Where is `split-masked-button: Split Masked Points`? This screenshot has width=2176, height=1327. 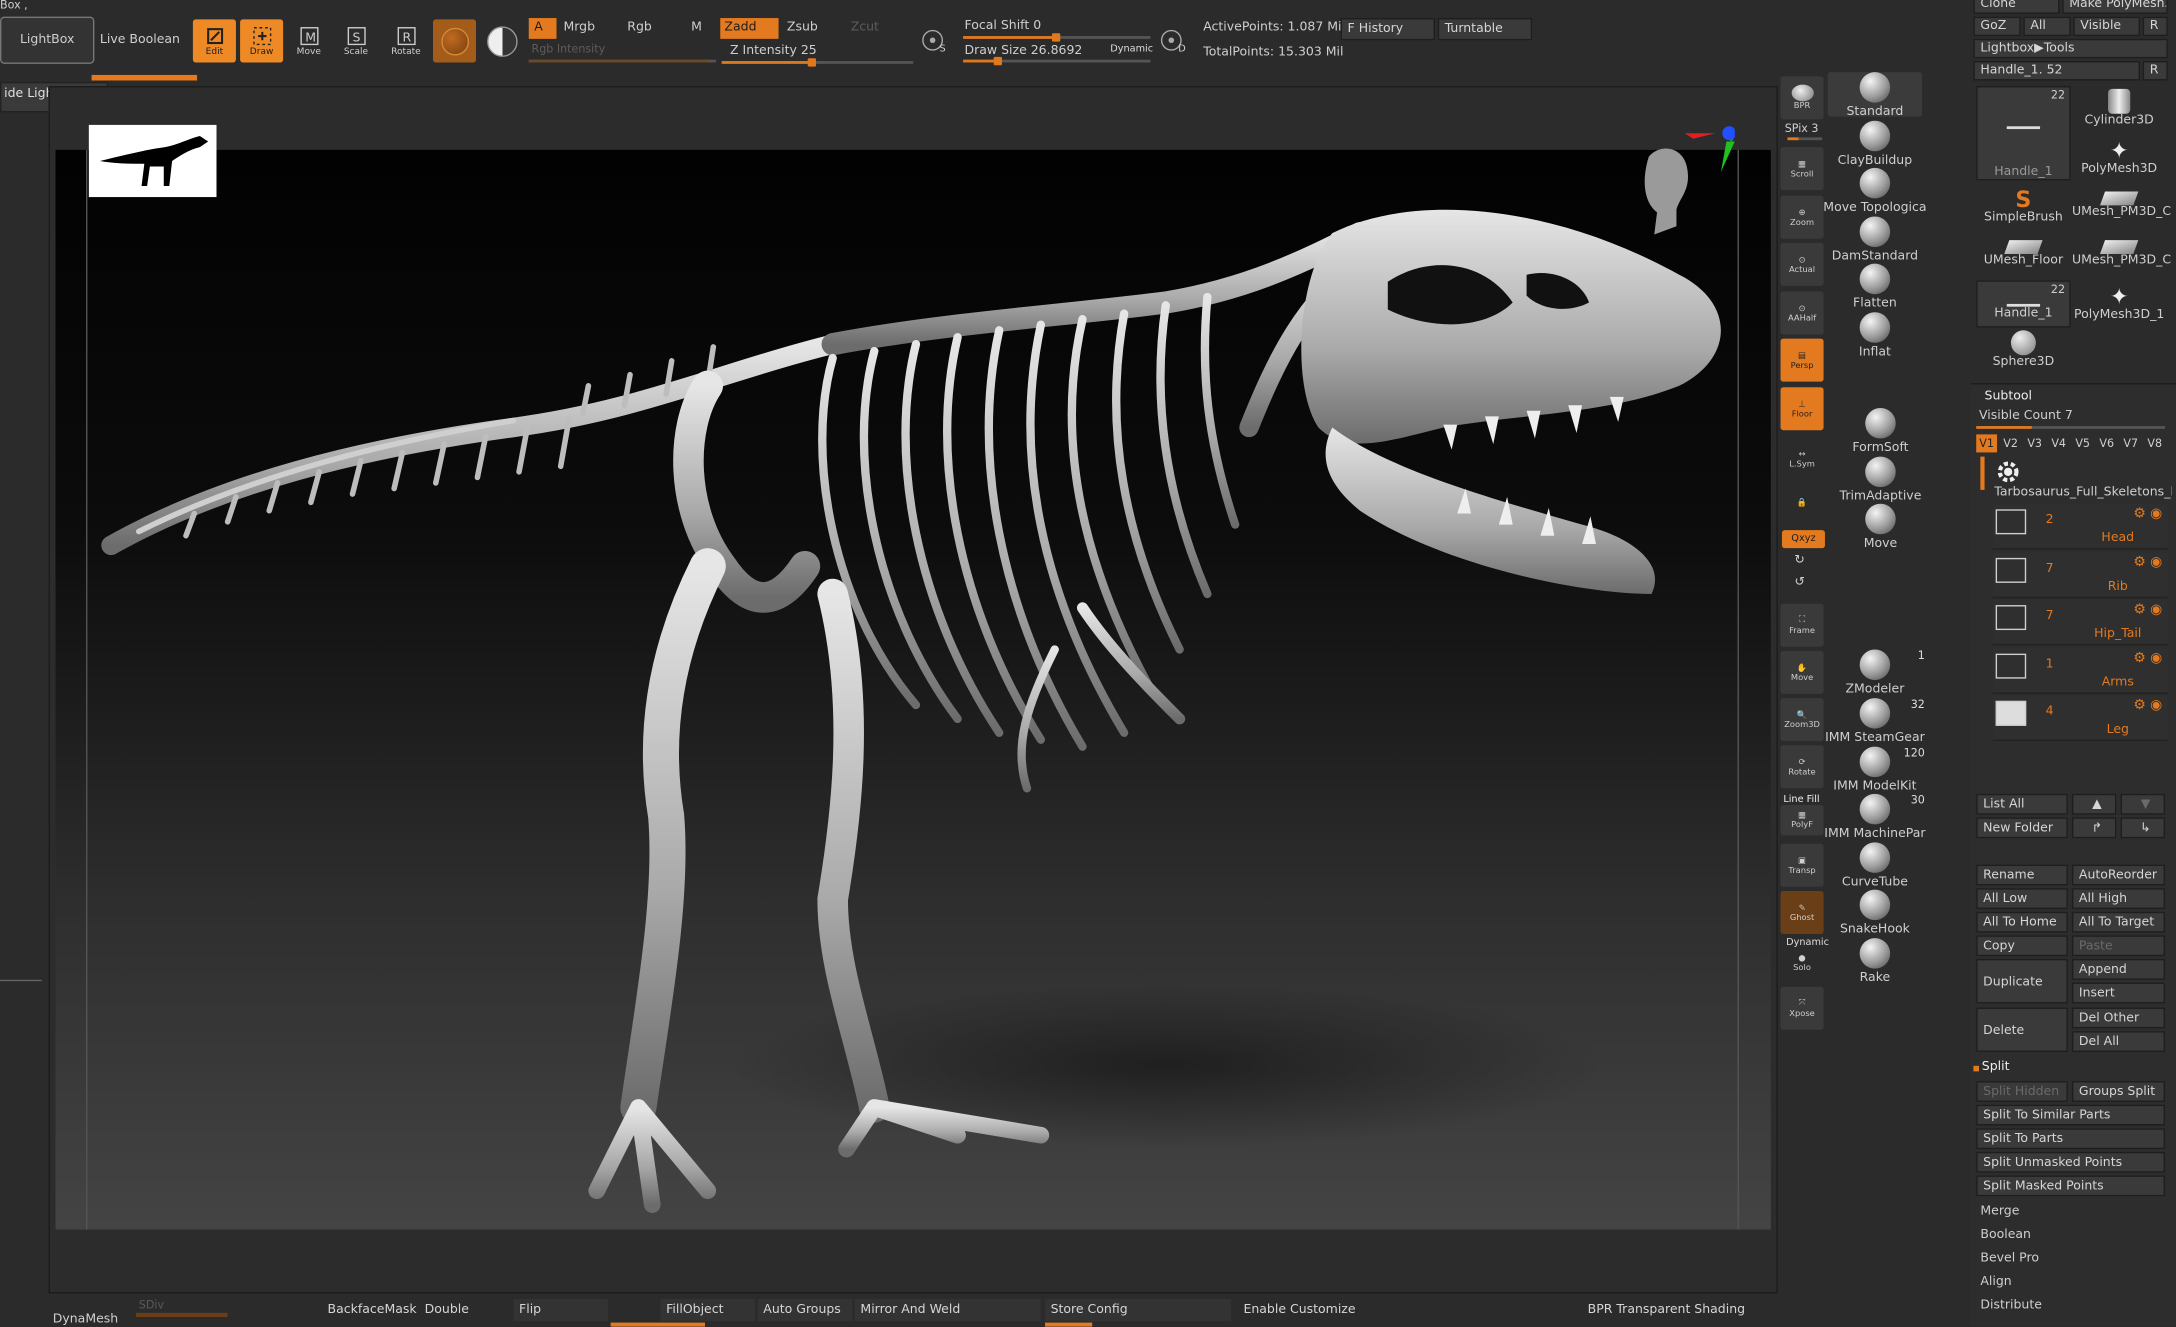
split-masked-button: Split Masked Points is located at coordinates (2070, 1186).